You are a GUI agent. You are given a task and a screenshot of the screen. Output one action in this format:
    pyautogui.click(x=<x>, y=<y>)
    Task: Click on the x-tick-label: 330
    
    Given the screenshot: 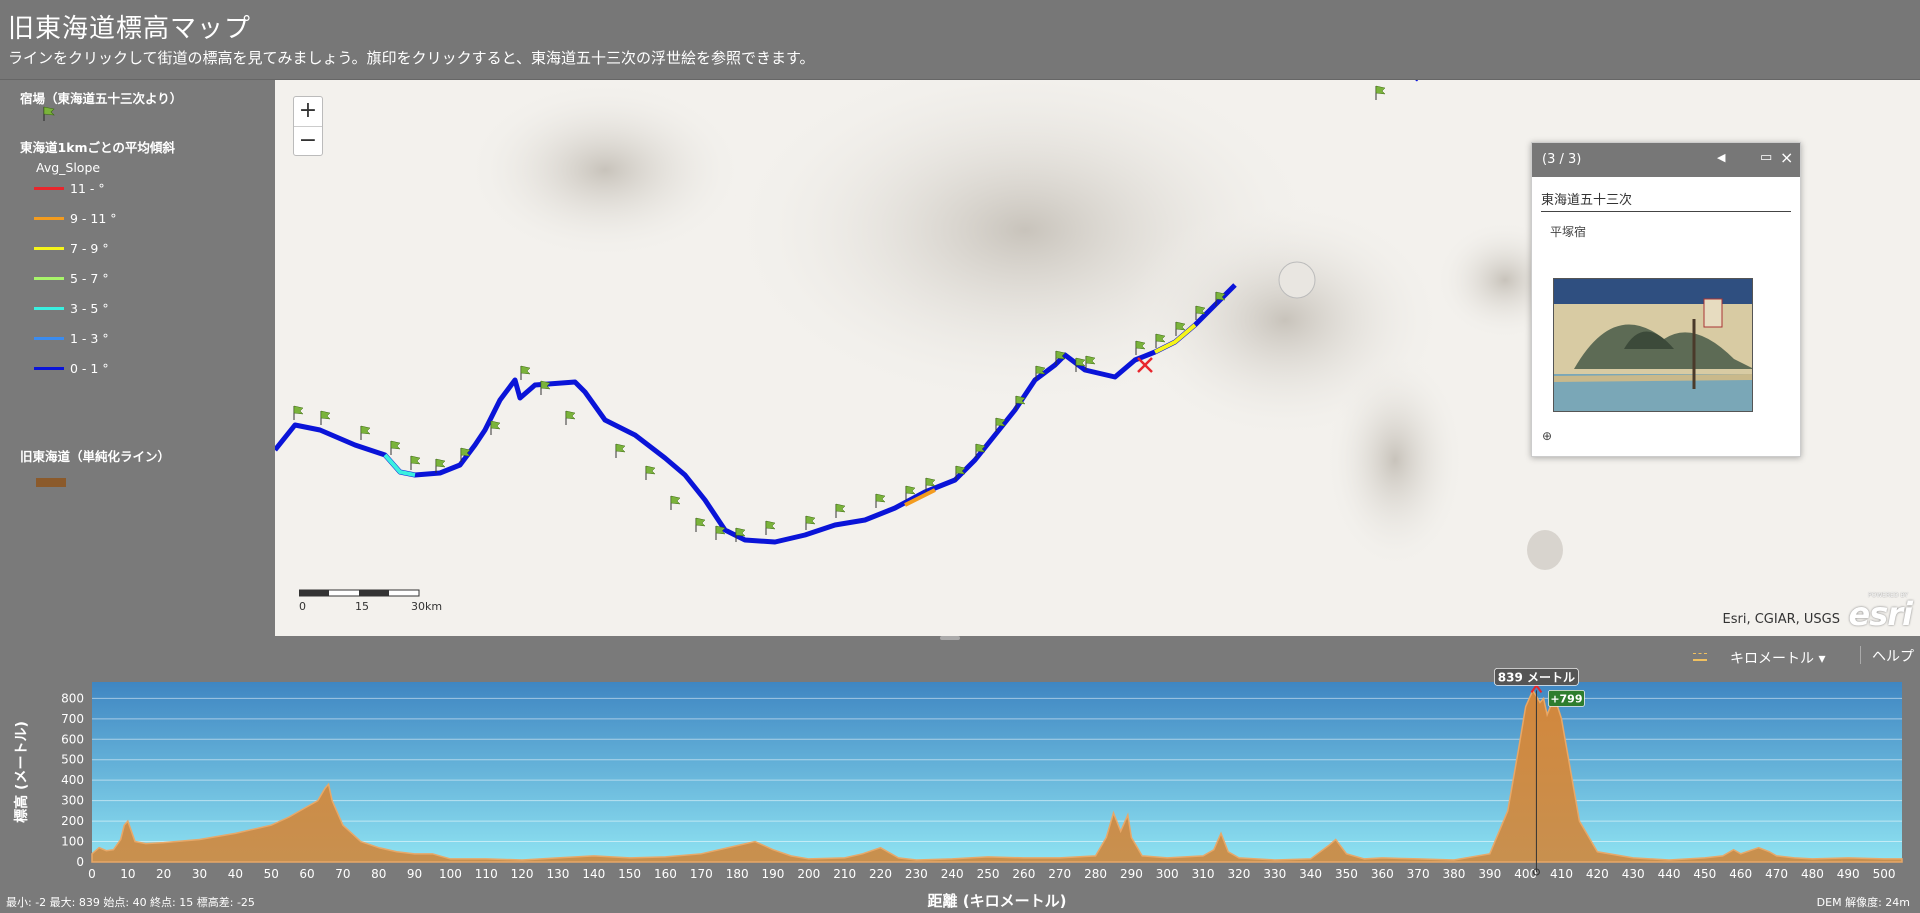 What is the action you would take?
    pyautogui.click(x=1274, y=874)
    